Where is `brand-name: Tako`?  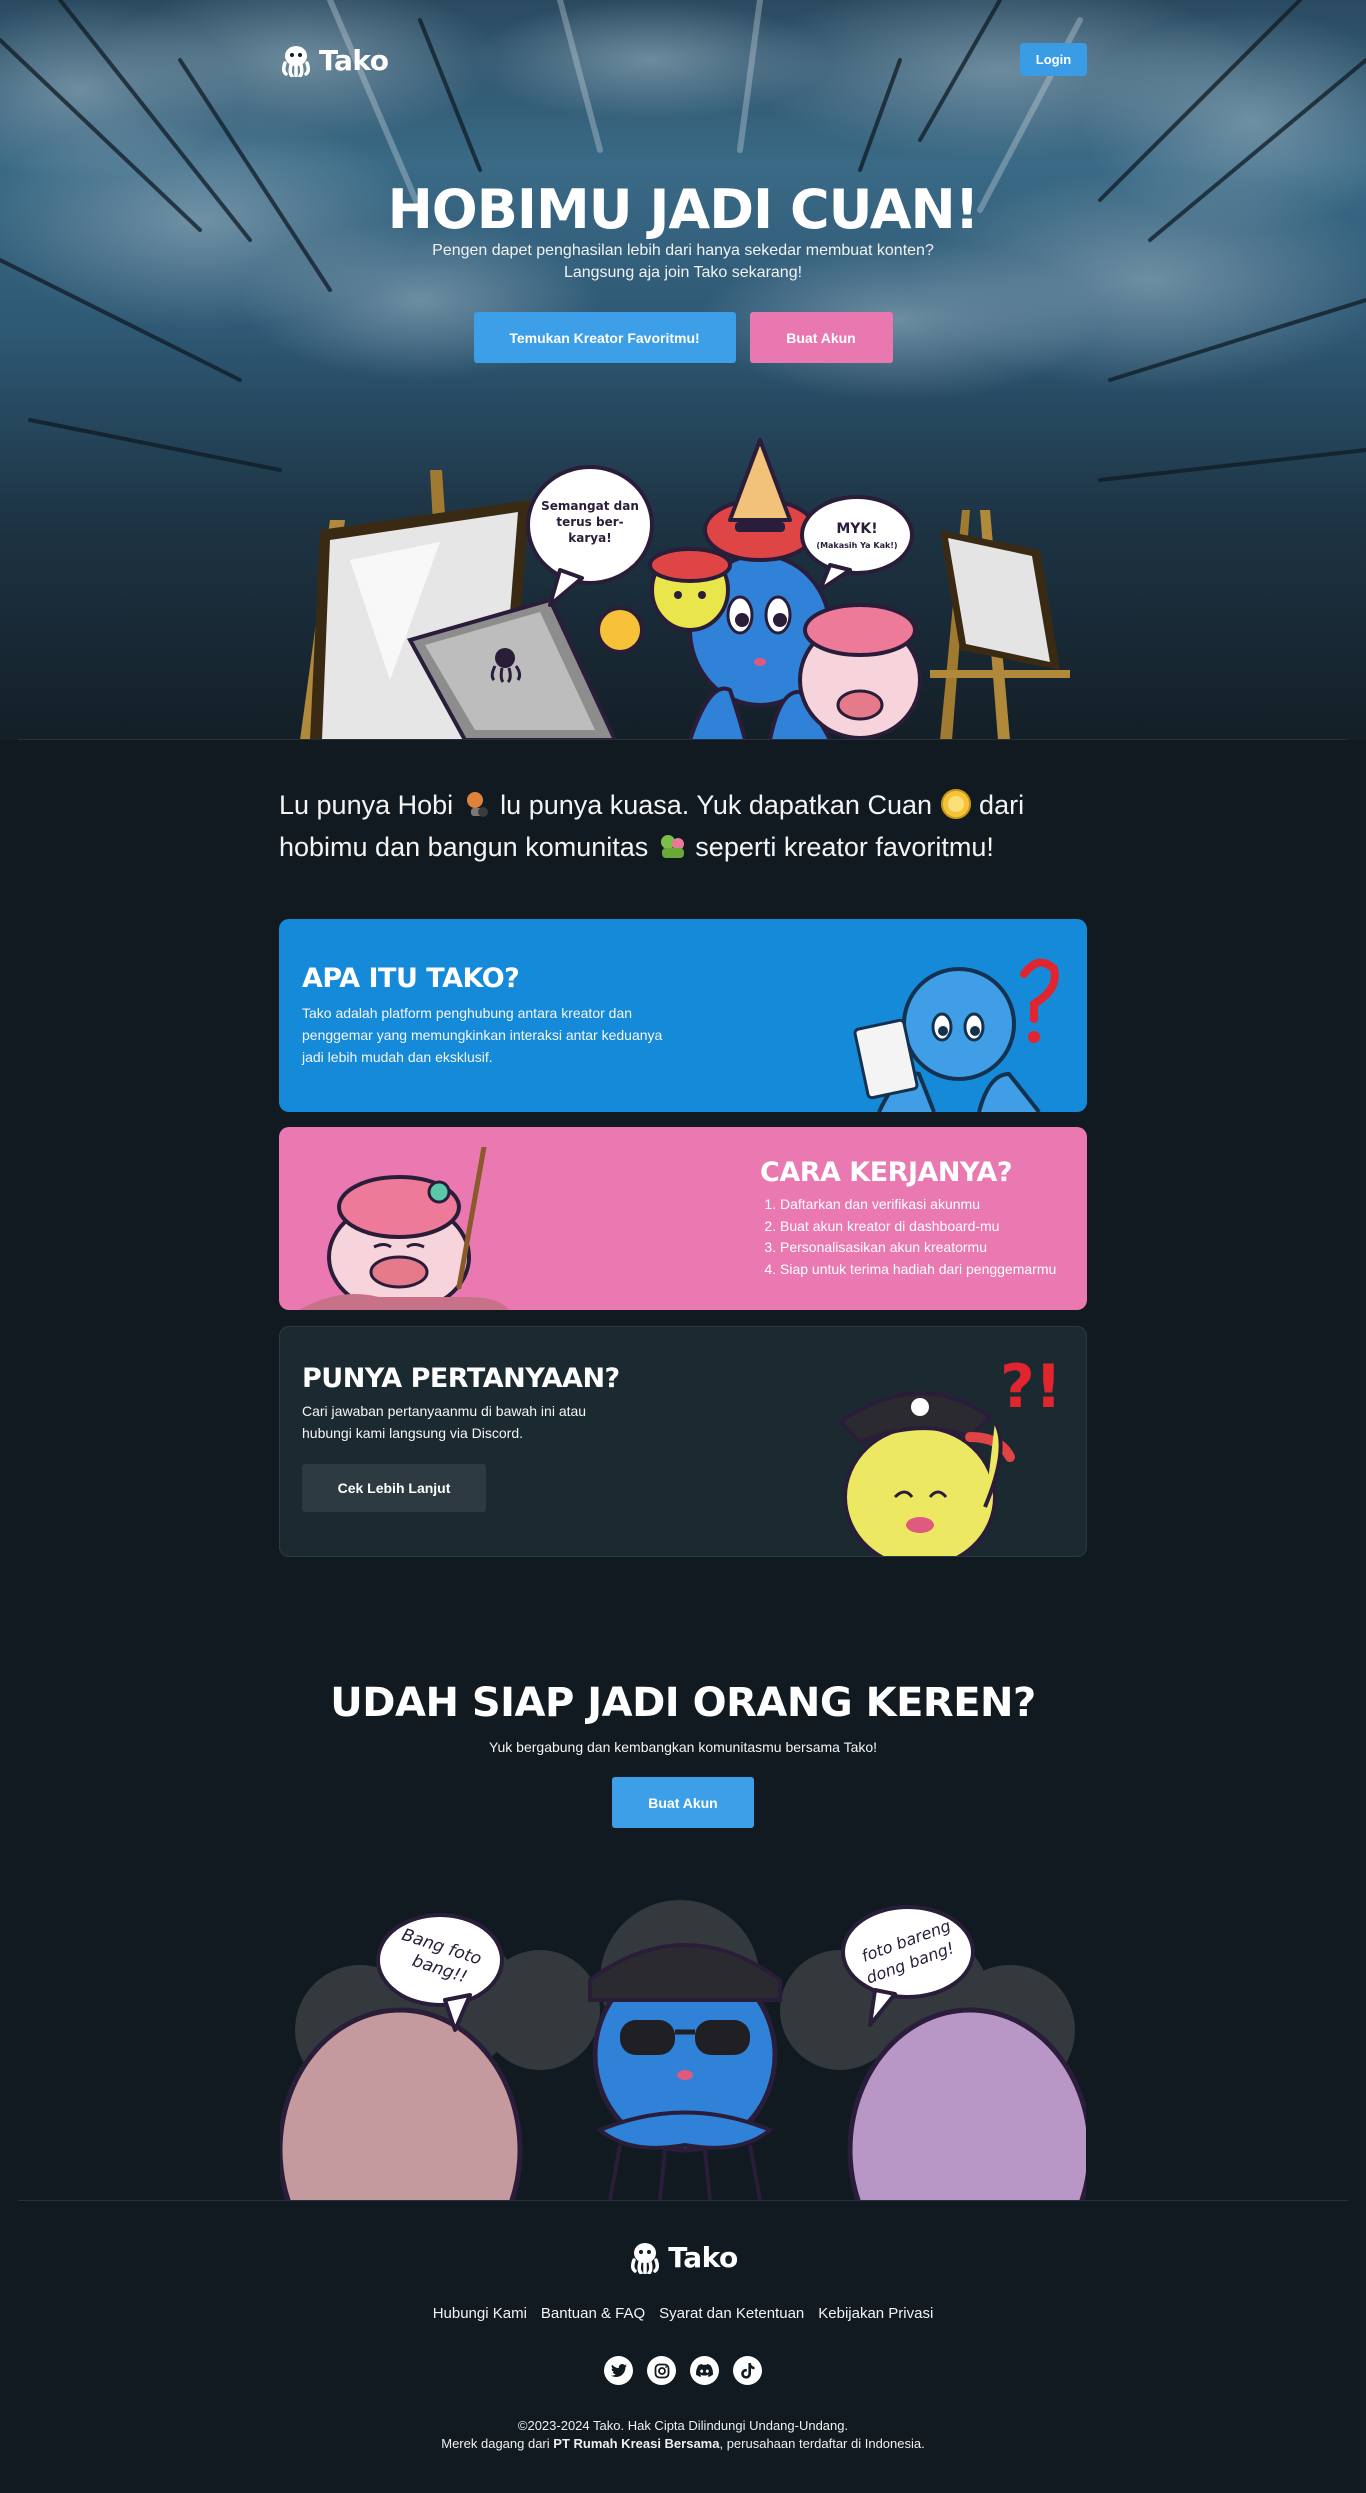 brand-name: Tako is located at coordinates (354, 60).